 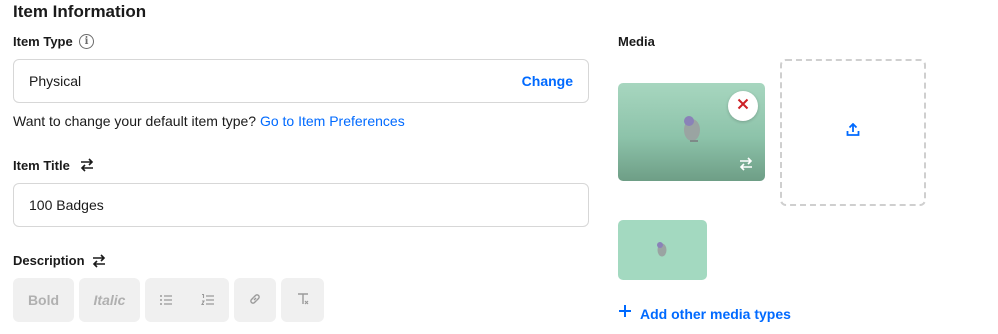 I want to click on upload-media-dropzone, so click(x=853, y=132).